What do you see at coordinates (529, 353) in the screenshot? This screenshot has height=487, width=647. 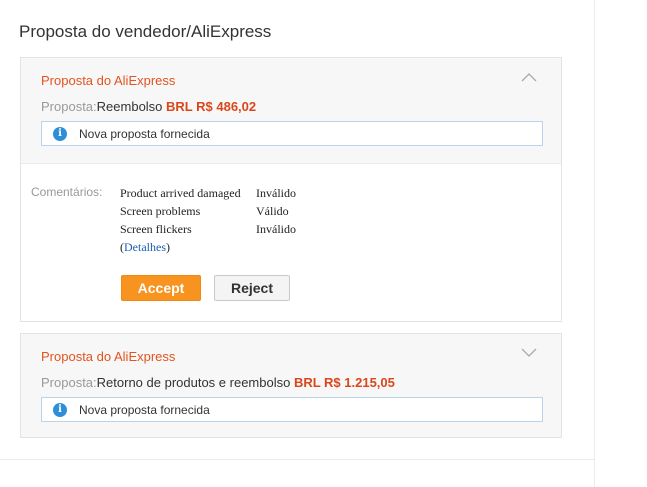 I see `chevron-down-icon` at bounding box center [529, 353].